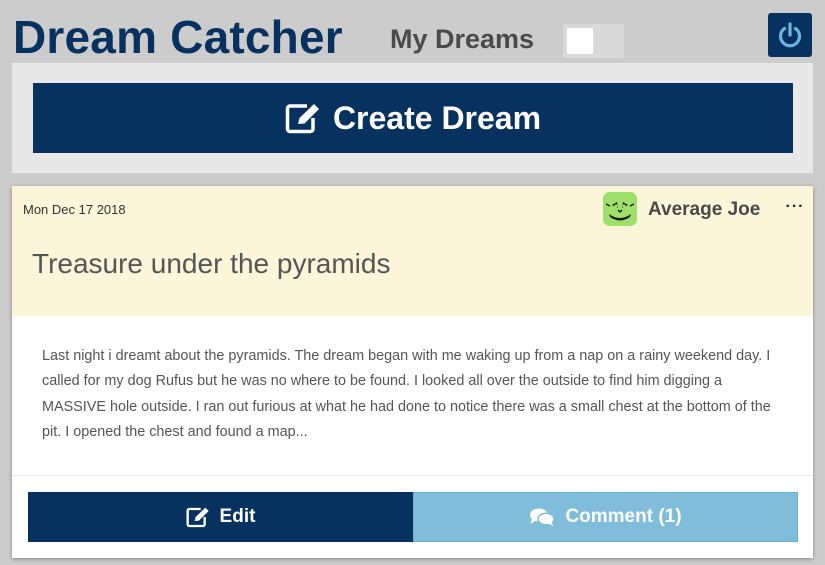 The image size is (825, 565). What do you see at coordinates (620, 209) in the screenshot?
I see `author-avatar` at bounding box center [620, 209].